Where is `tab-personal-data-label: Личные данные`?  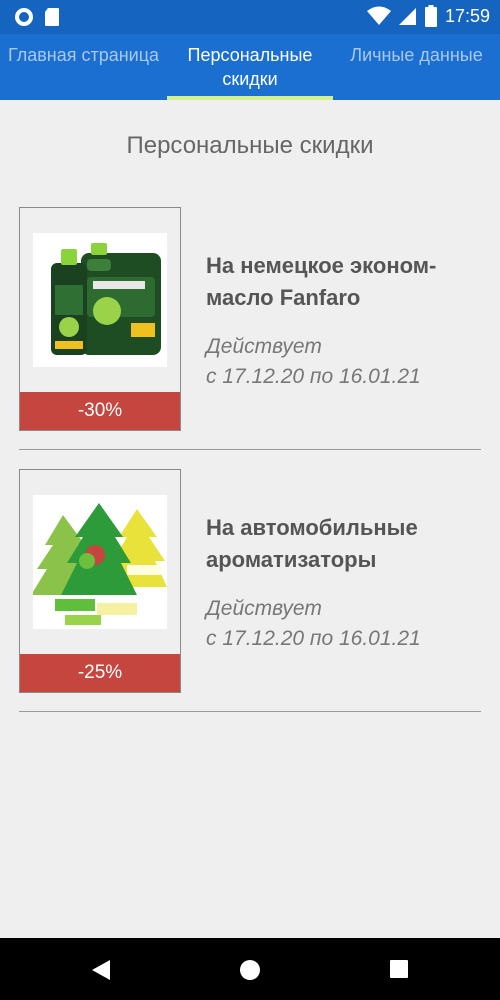 tab-personal-data-label: Личные данные is located at coordinates (416, 55).